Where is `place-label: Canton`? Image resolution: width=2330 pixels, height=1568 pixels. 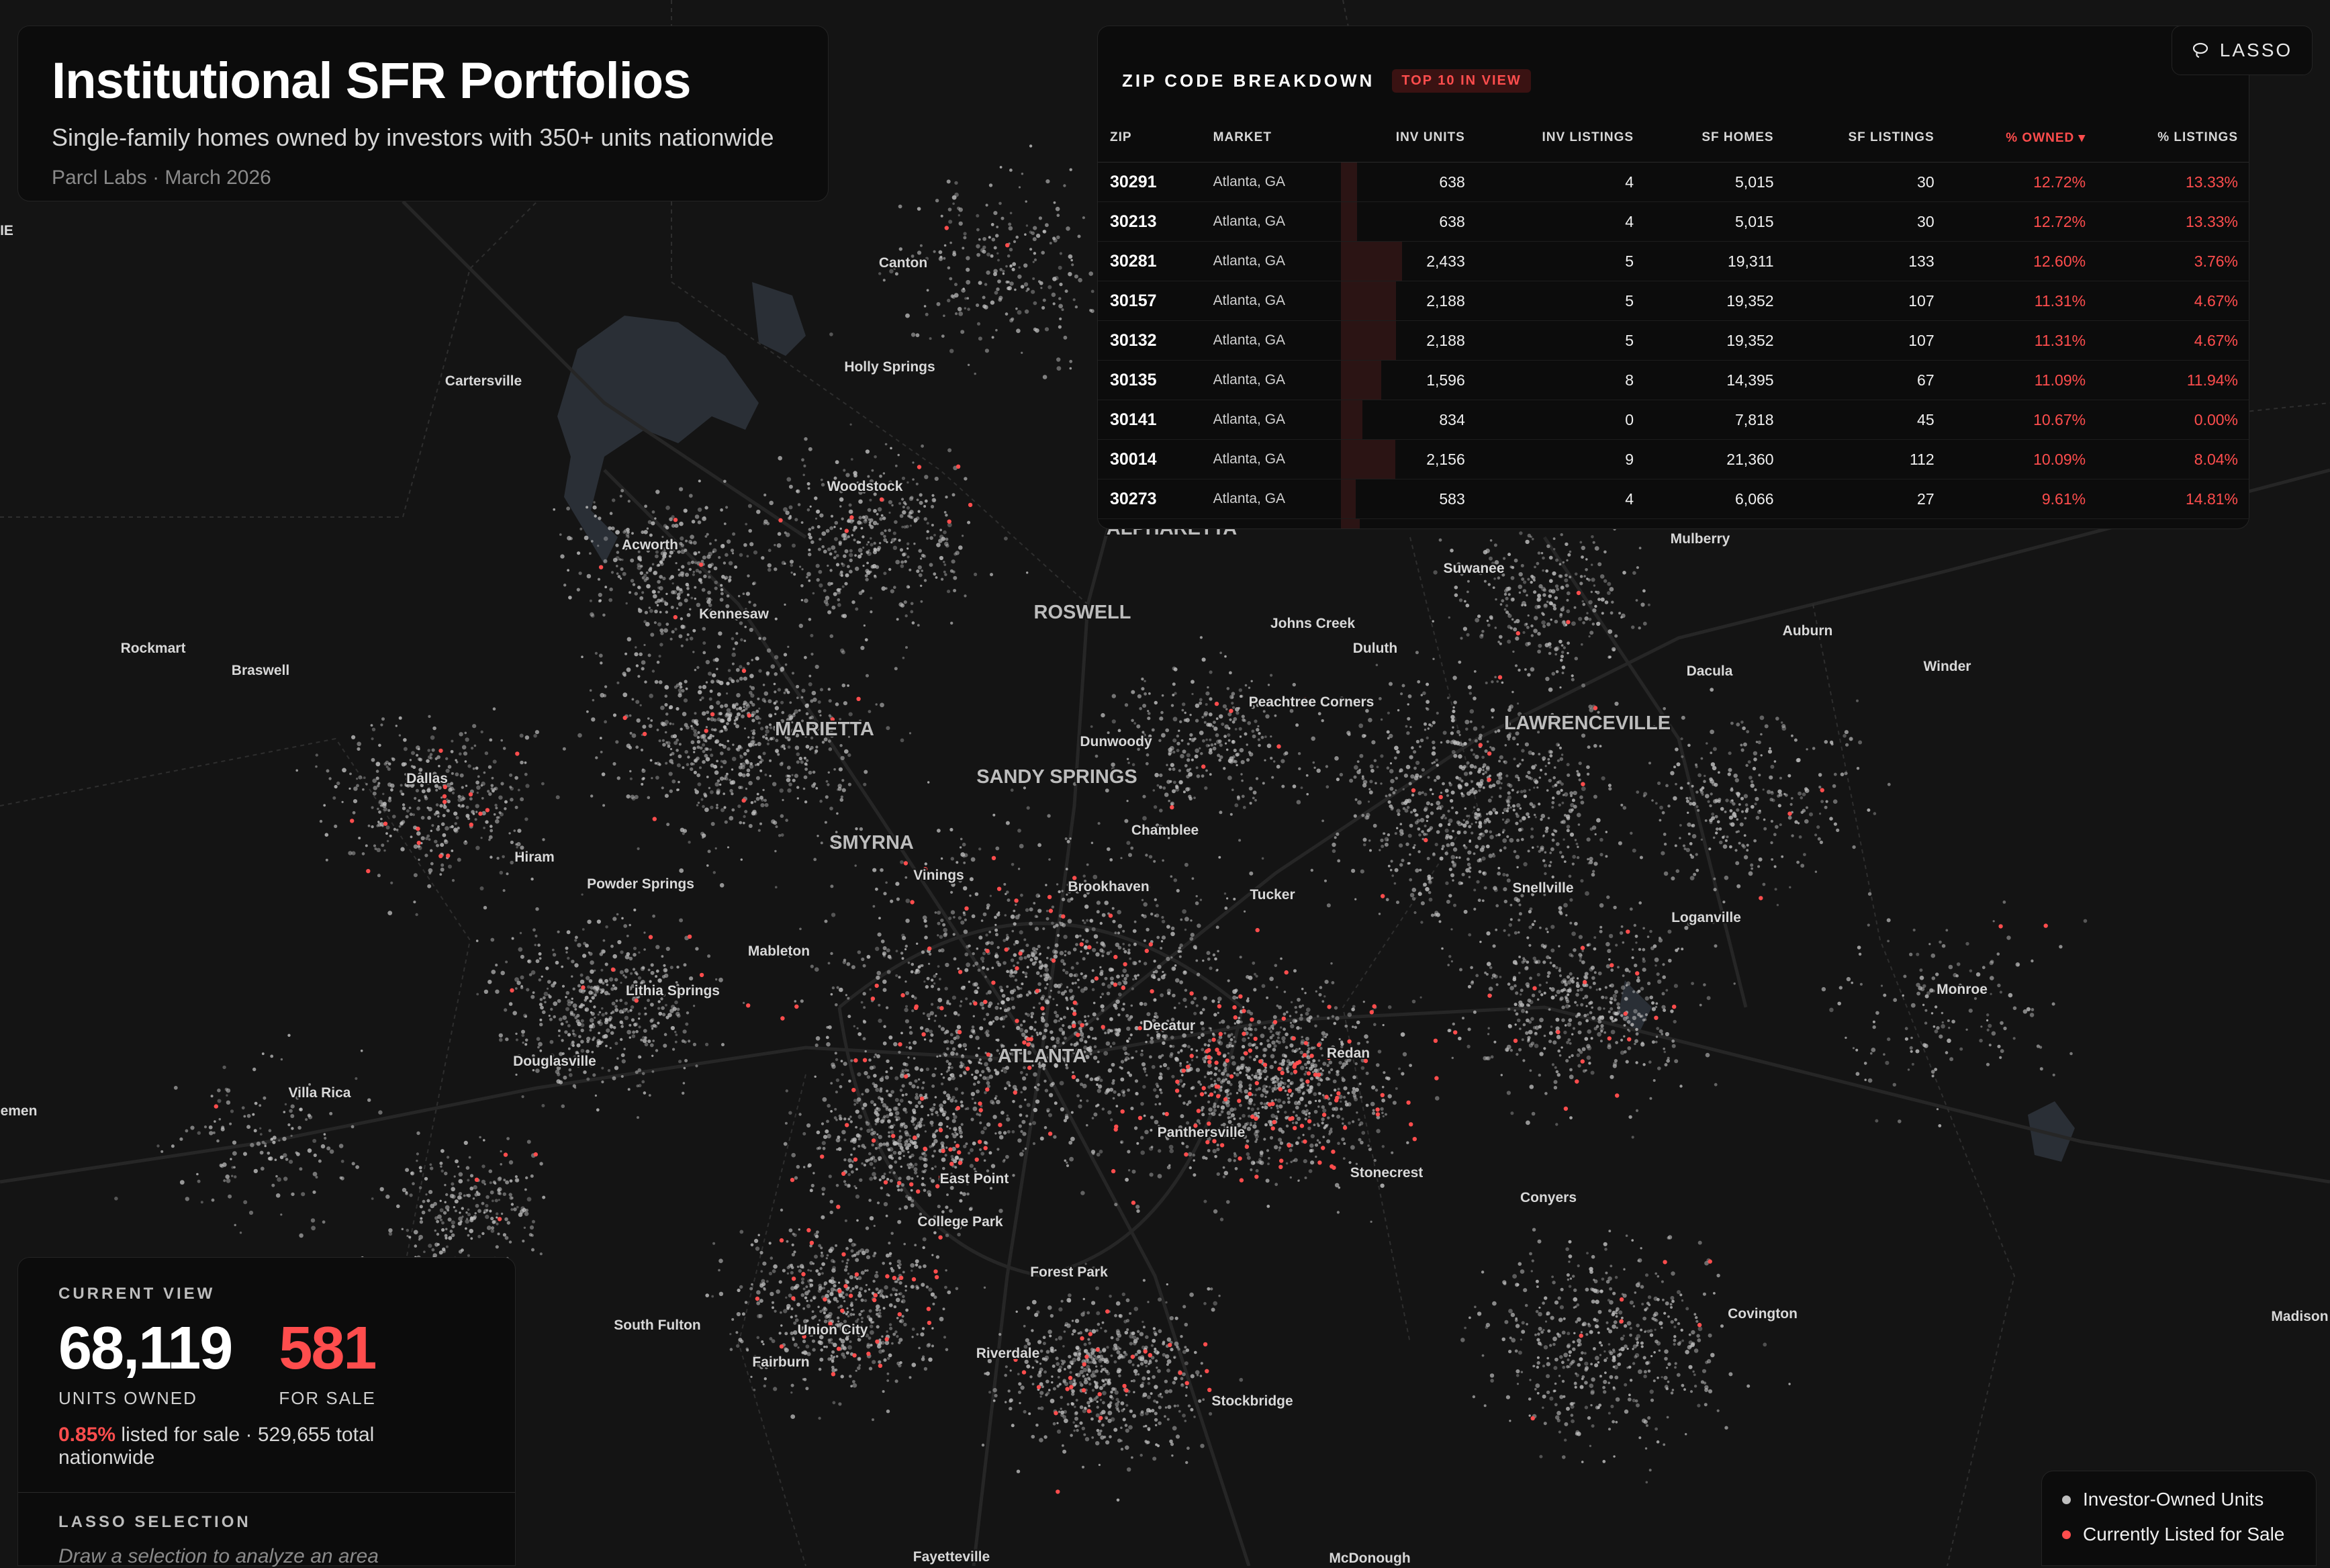 place-label: Canton is located at coordinates (903, 263).